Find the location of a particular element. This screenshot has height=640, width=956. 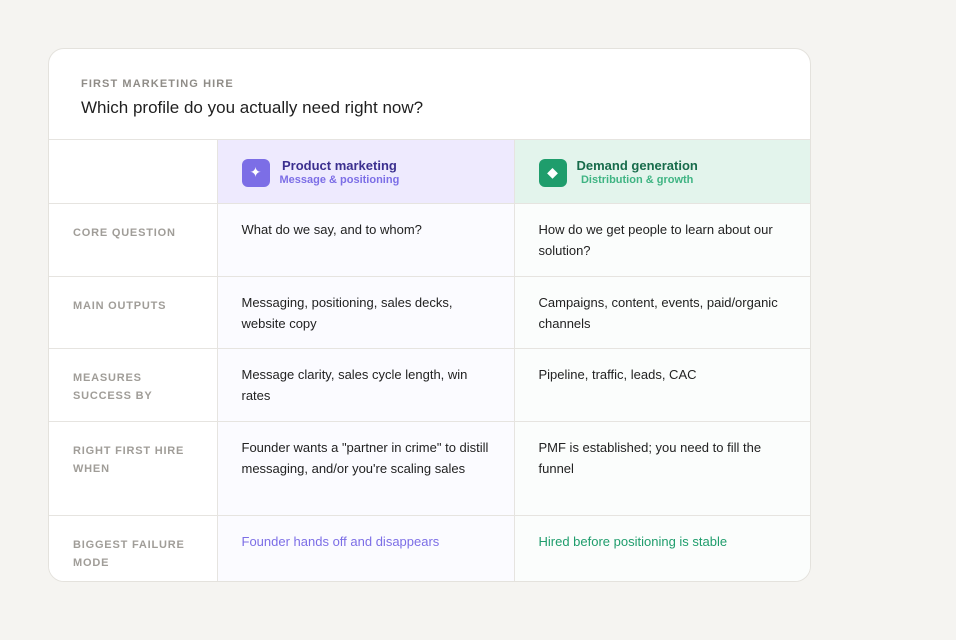

row-label: BIGGEST FAILURE MODE is located at coordinates (133, 548).